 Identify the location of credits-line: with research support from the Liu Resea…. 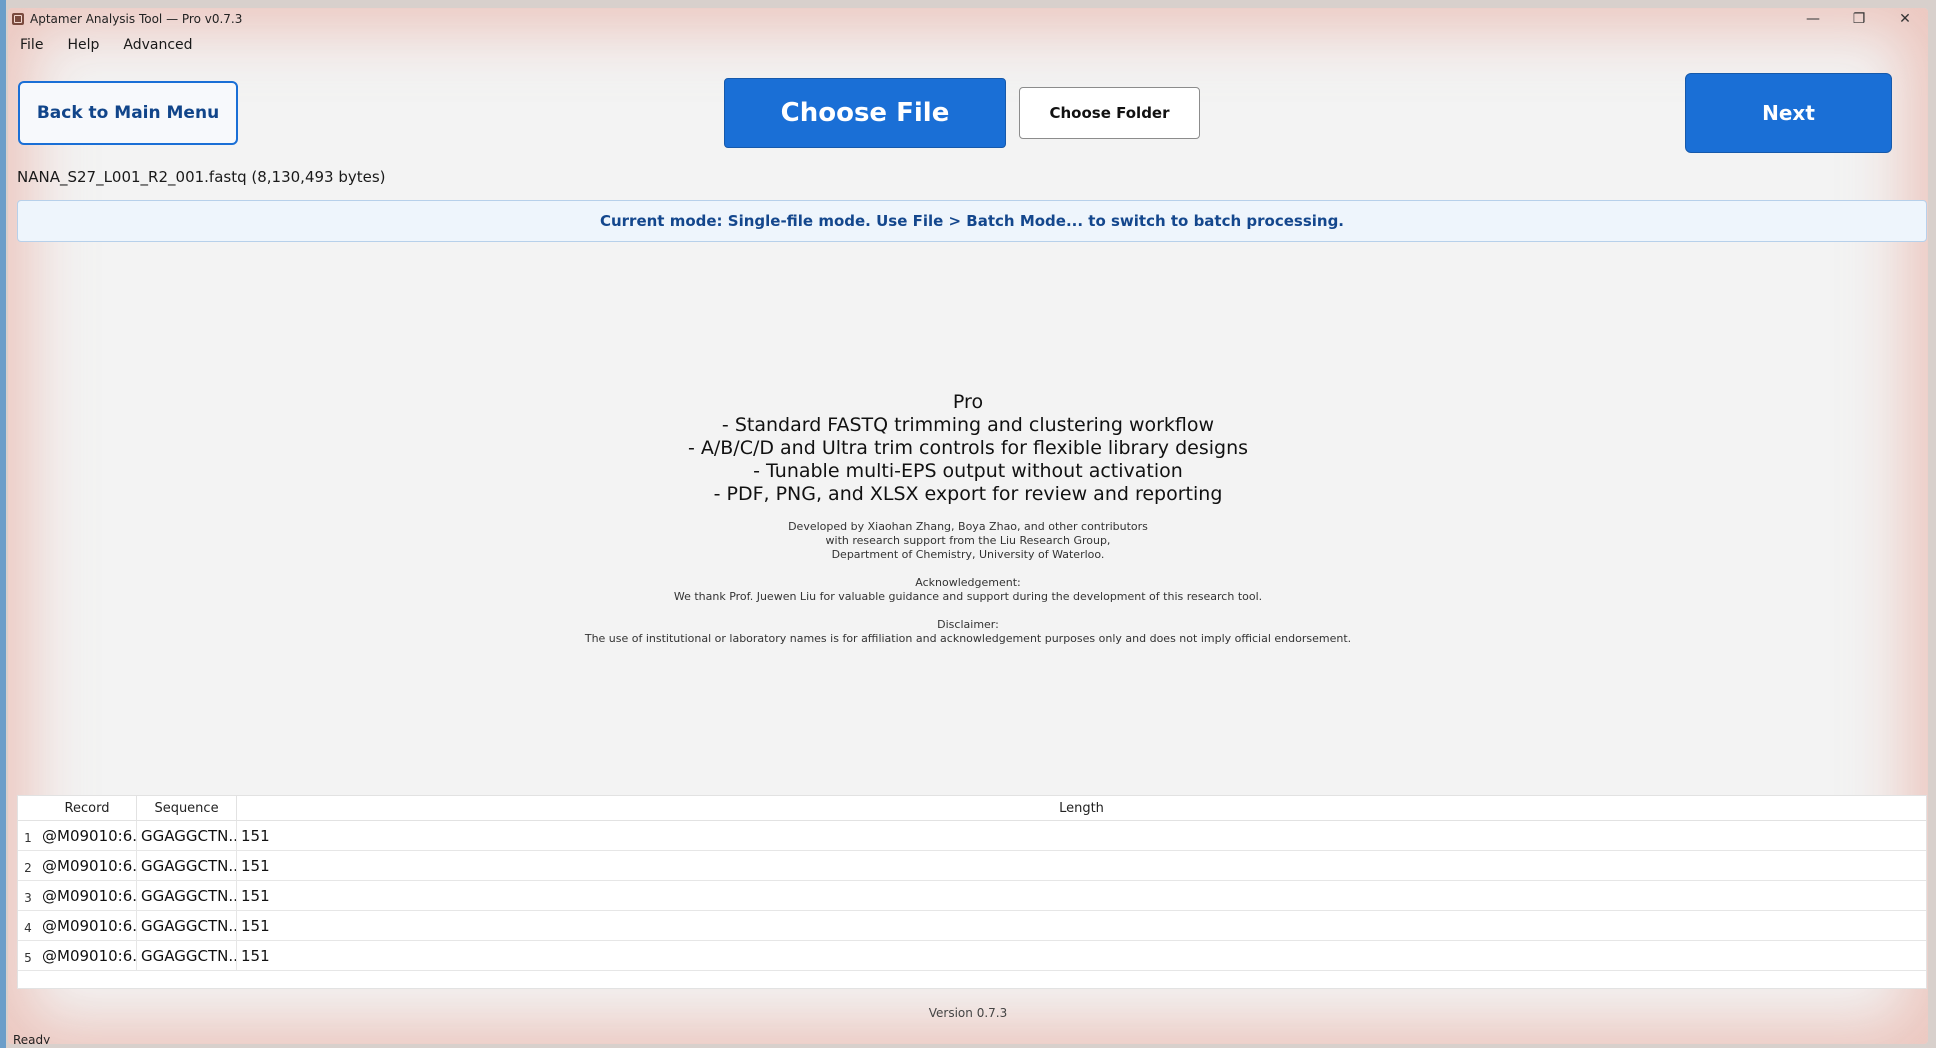
(968, 540).